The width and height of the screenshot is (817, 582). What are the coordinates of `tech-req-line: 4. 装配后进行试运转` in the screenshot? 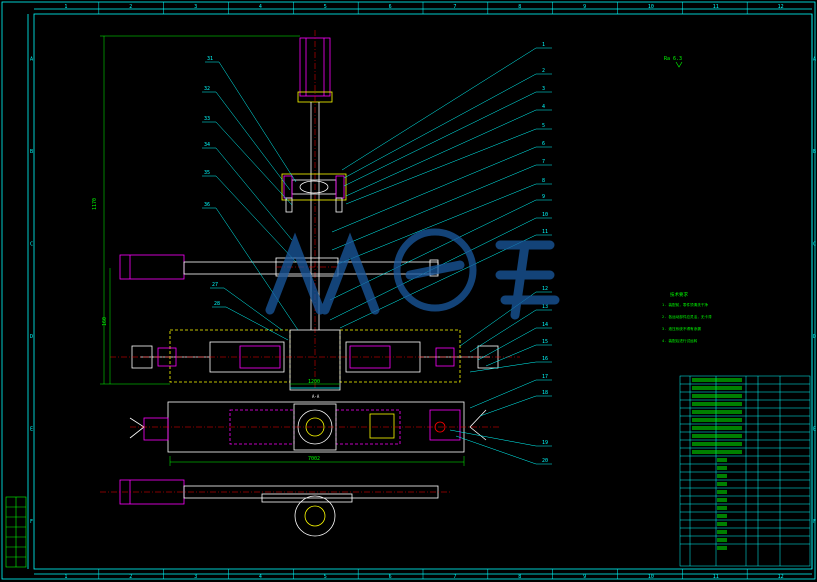 It's located at (680, 340).